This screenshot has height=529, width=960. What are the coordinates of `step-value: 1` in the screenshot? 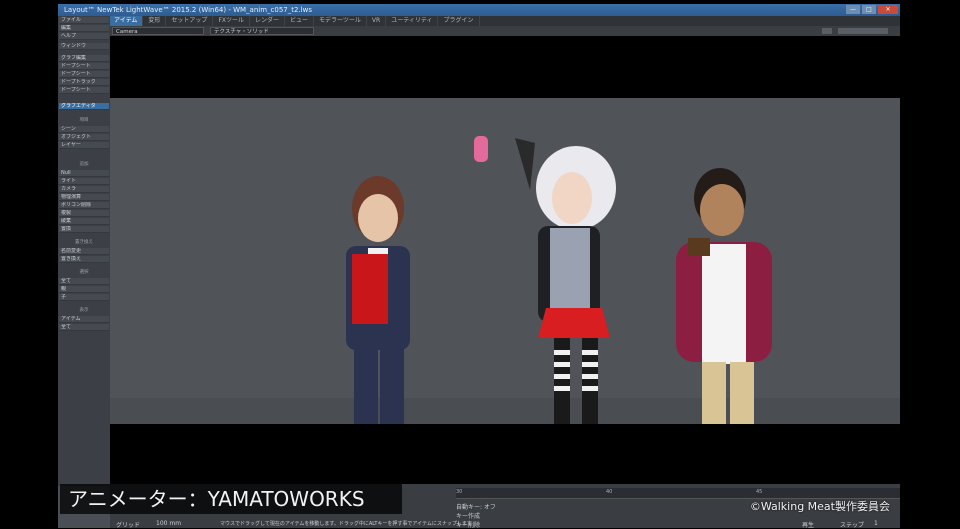 It's located at (876, 523).